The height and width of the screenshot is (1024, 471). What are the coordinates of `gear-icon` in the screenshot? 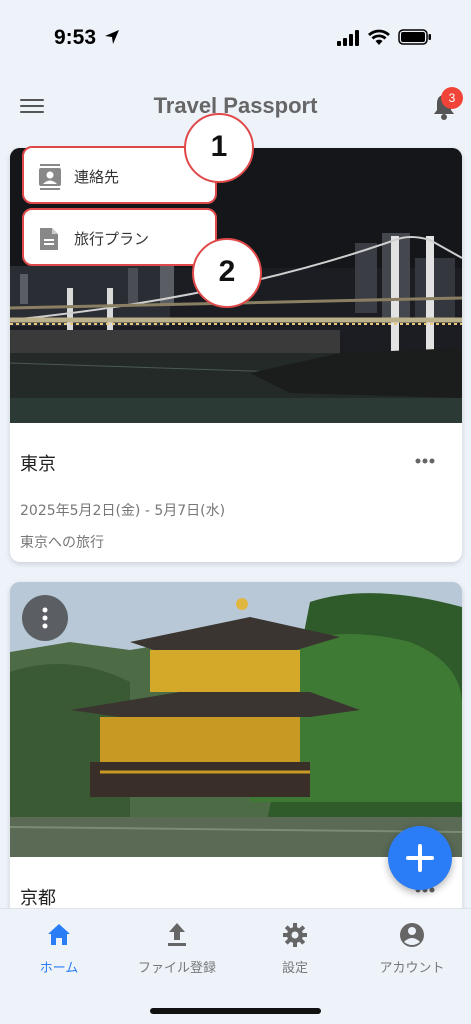 It's located at (295, 935).